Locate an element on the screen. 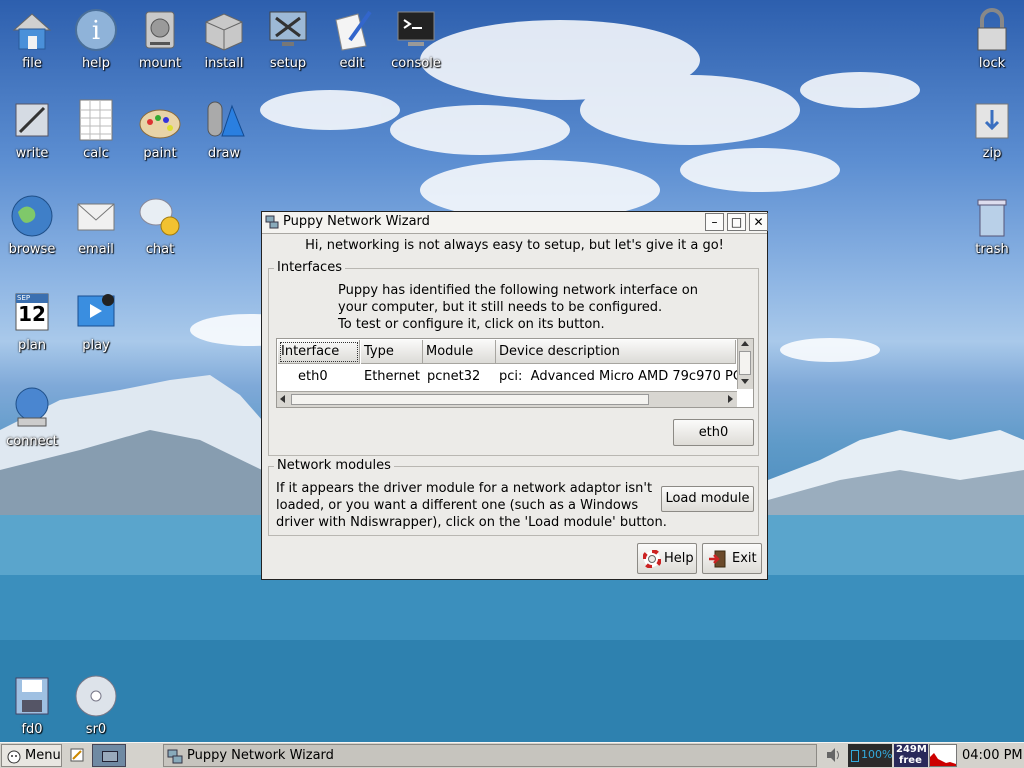 The height and width of the screenshot is (768, 1024). load-module-button: Load module is located at coordinates (707, 499).